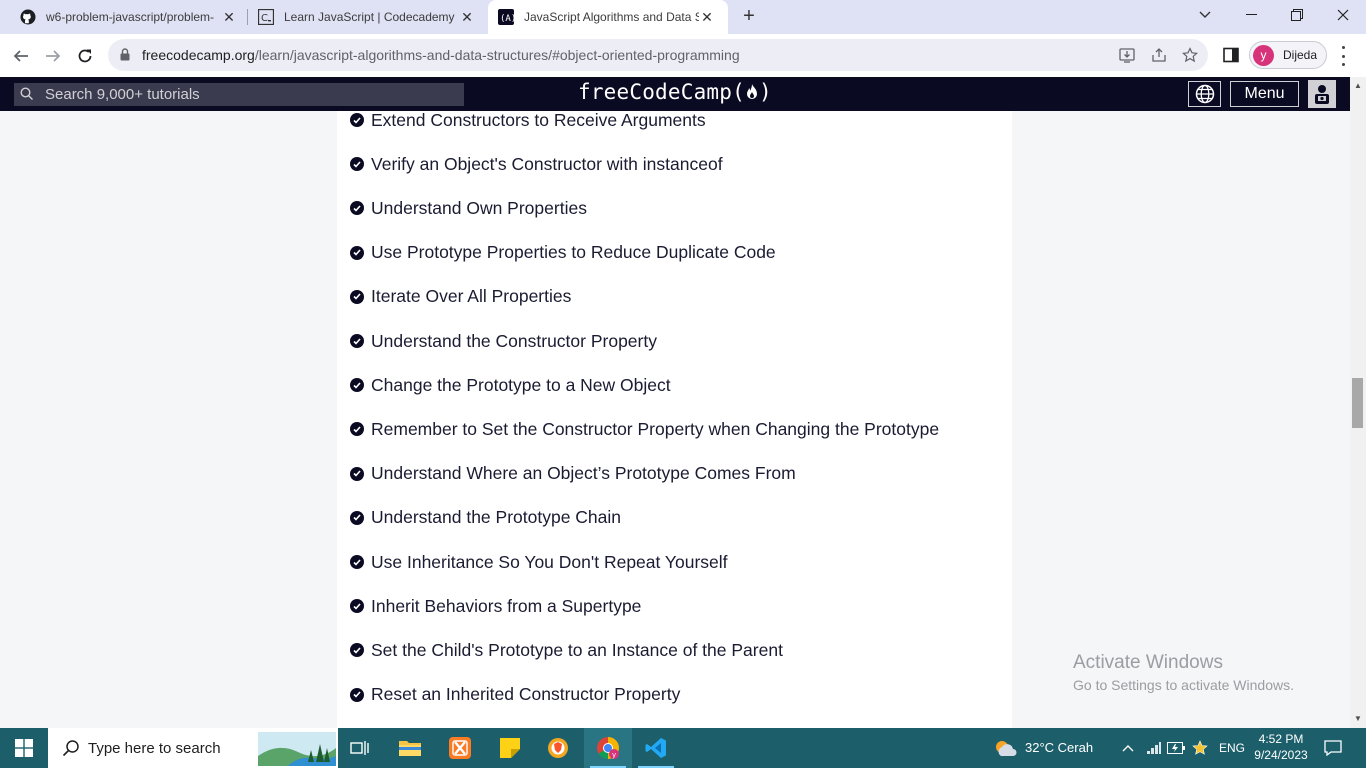  I want to click on lesson-item: Change the Prototype to a New Object, so click(510, 385).